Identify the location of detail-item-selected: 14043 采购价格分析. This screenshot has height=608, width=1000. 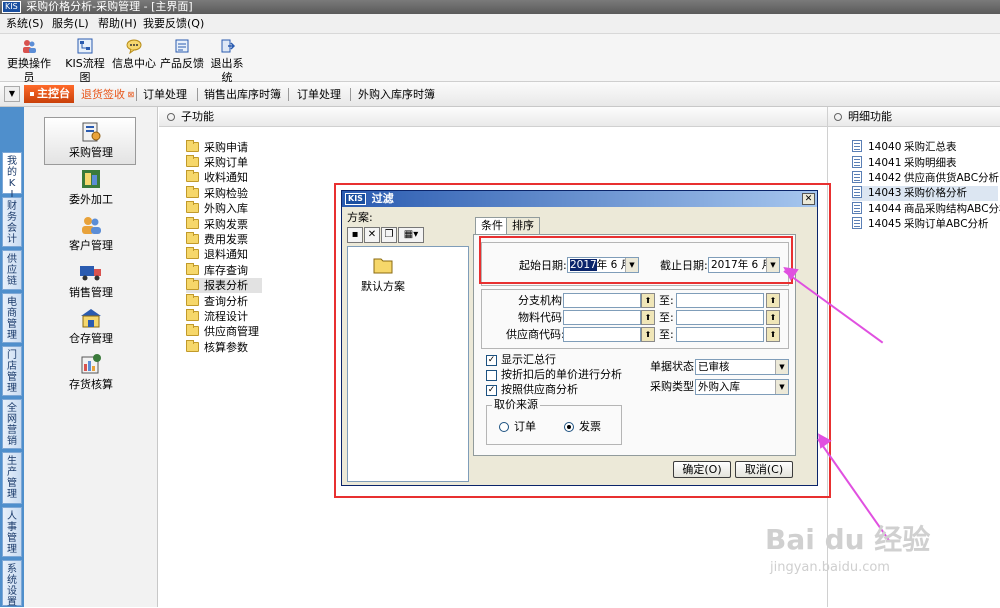
(925, 193).